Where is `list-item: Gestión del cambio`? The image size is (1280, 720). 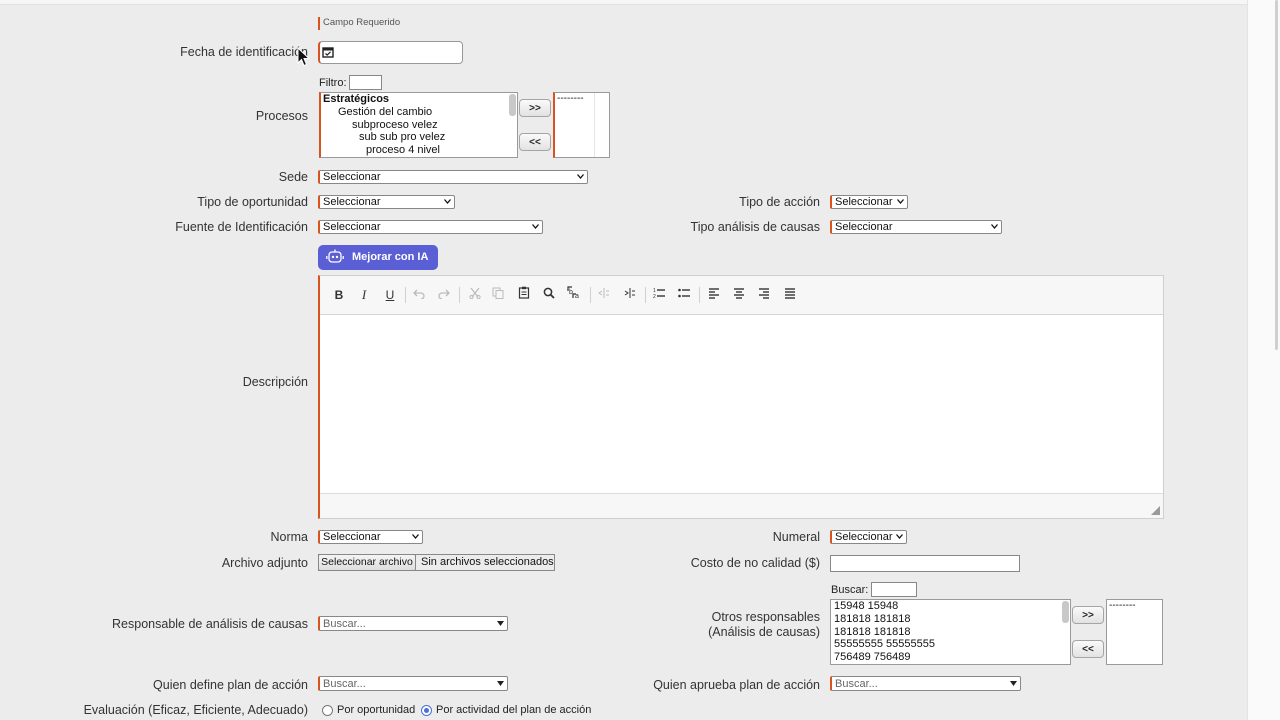
list-item: Gestión del cambio is located at coordinates (419, 112).